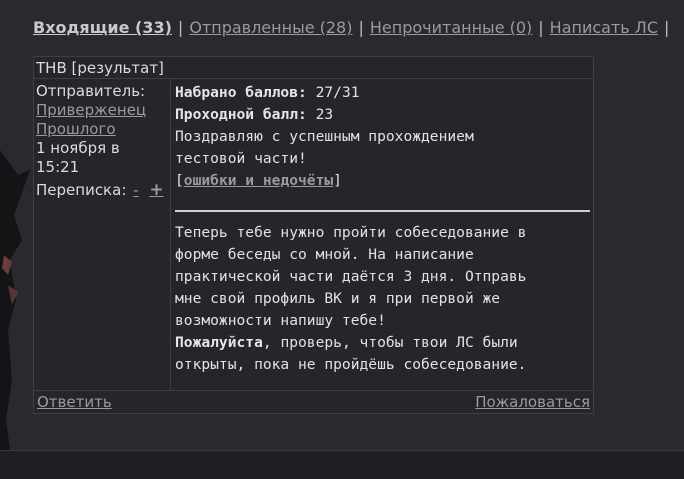 The image size is (684, 479). What do you see at coordinates (351, 276) in the screenshot?
I see `next-line: практической части даётся 3 дня. Отправь` at bounding box center [351, 276].